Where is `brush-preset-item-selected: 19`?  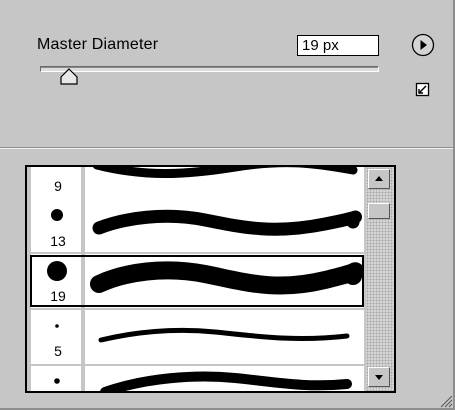 brush-preset-item-selected: 19 is located at coordinates (196, 281).